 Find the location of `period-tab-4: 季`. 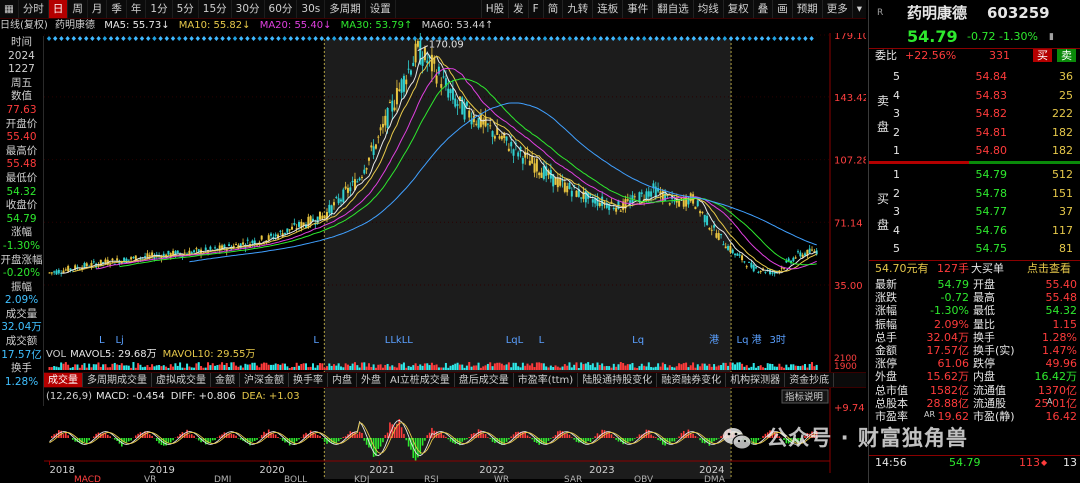

period-tab-4: 季 is located at coordinates (117, 9).